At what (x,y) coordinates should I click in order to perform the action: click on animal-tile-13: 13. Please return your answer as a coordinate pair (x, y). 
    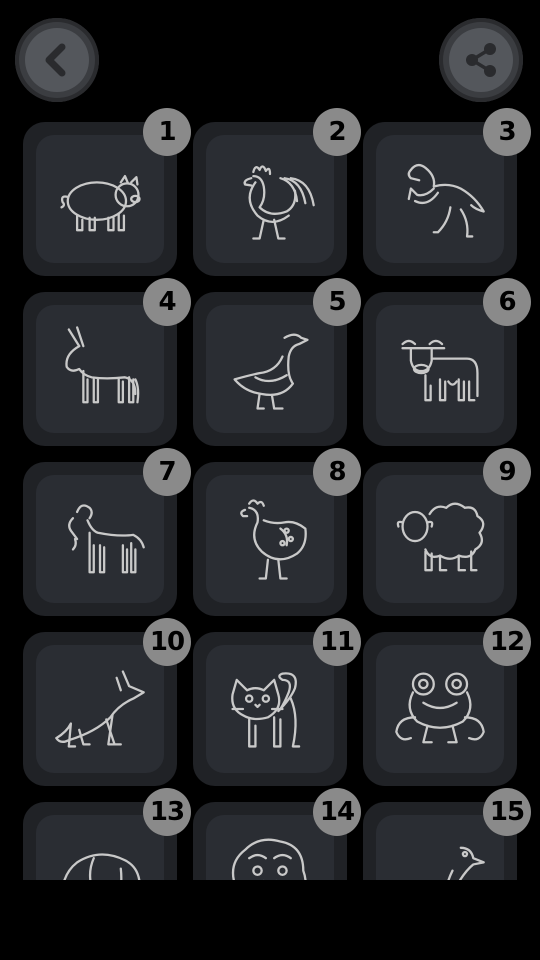
    Looking at the image, I should click on (107, 834).